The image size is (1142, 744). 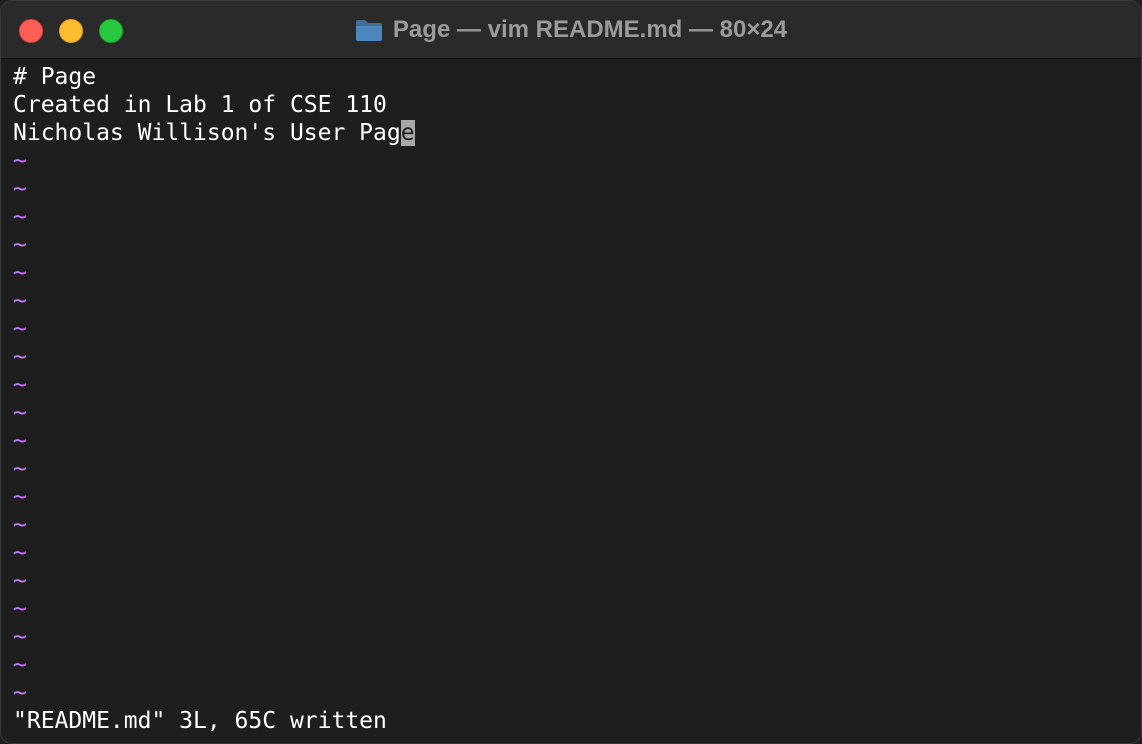 What do you see at coordinates (200, 721) in the screenshot?
I see `status-message: "README.md" 3L, 65C written` at bounding box center [200, 721].